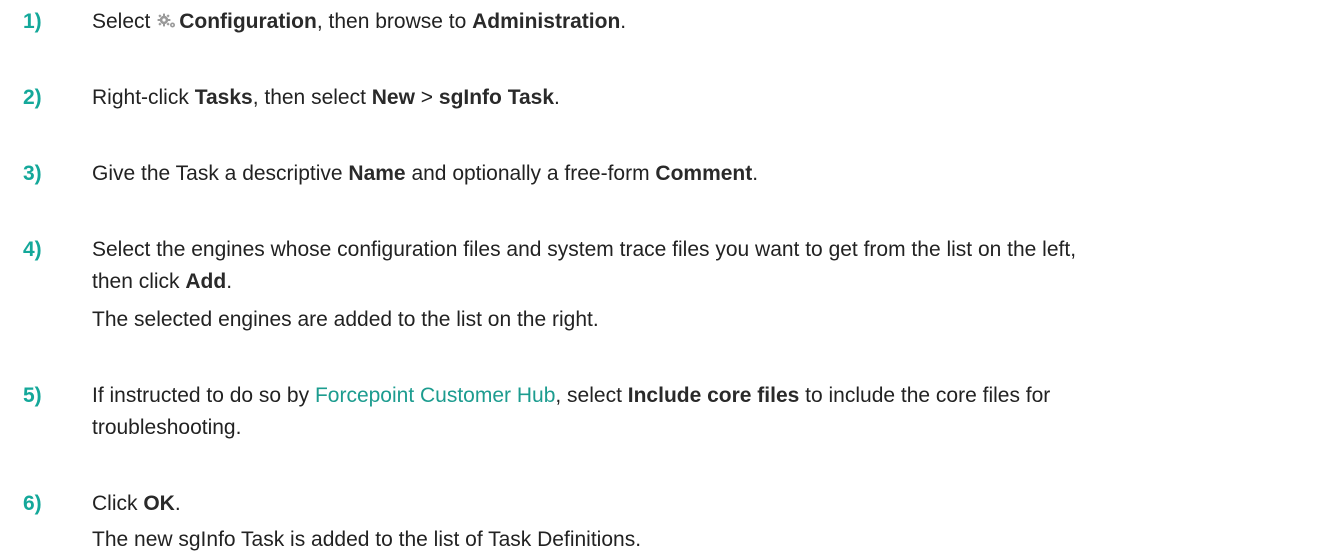 This screenshot has width=1327, height=559. What do you see at coordinates (166, 20) in the screenshot?
I see `gear-icon` at bounding box center [166, 20].